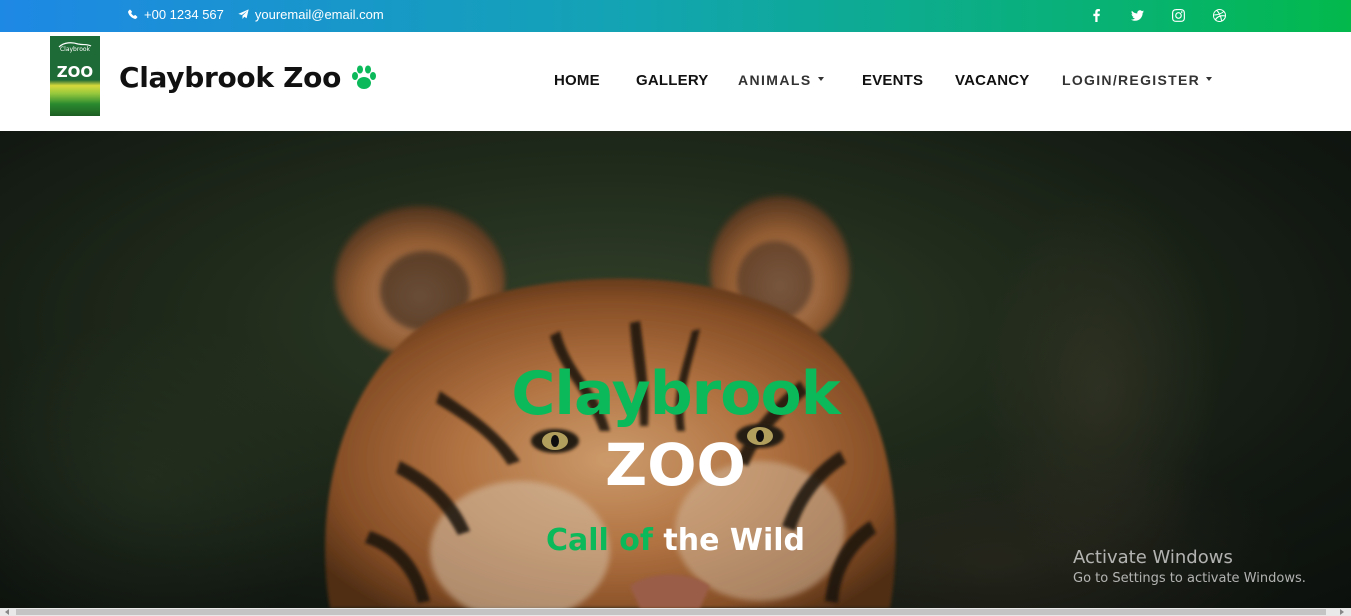 This screenshot has width=1351, height=616. I want to click on scroll-right-arrow-icon, so click(1342, 612).